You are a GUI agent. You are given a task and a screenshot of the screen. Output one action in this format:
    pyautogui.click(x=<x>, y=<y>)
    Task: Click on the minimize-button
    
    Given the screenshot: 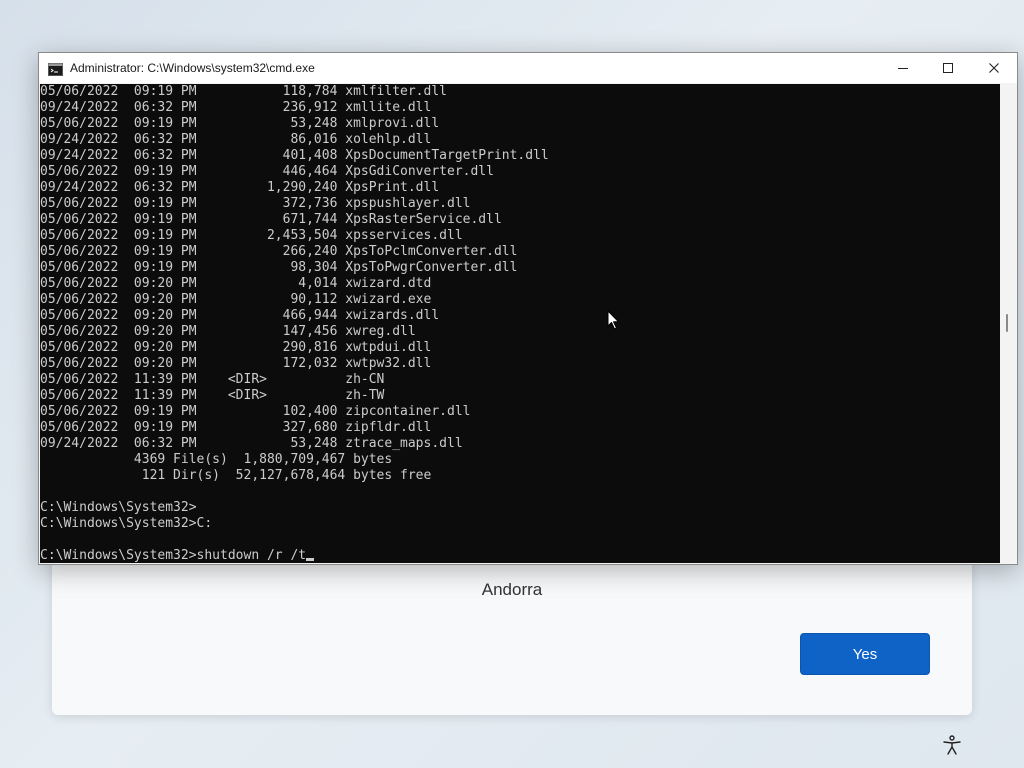 What is the action you would take?
    pyautogui.click(x=903, y=68)
    